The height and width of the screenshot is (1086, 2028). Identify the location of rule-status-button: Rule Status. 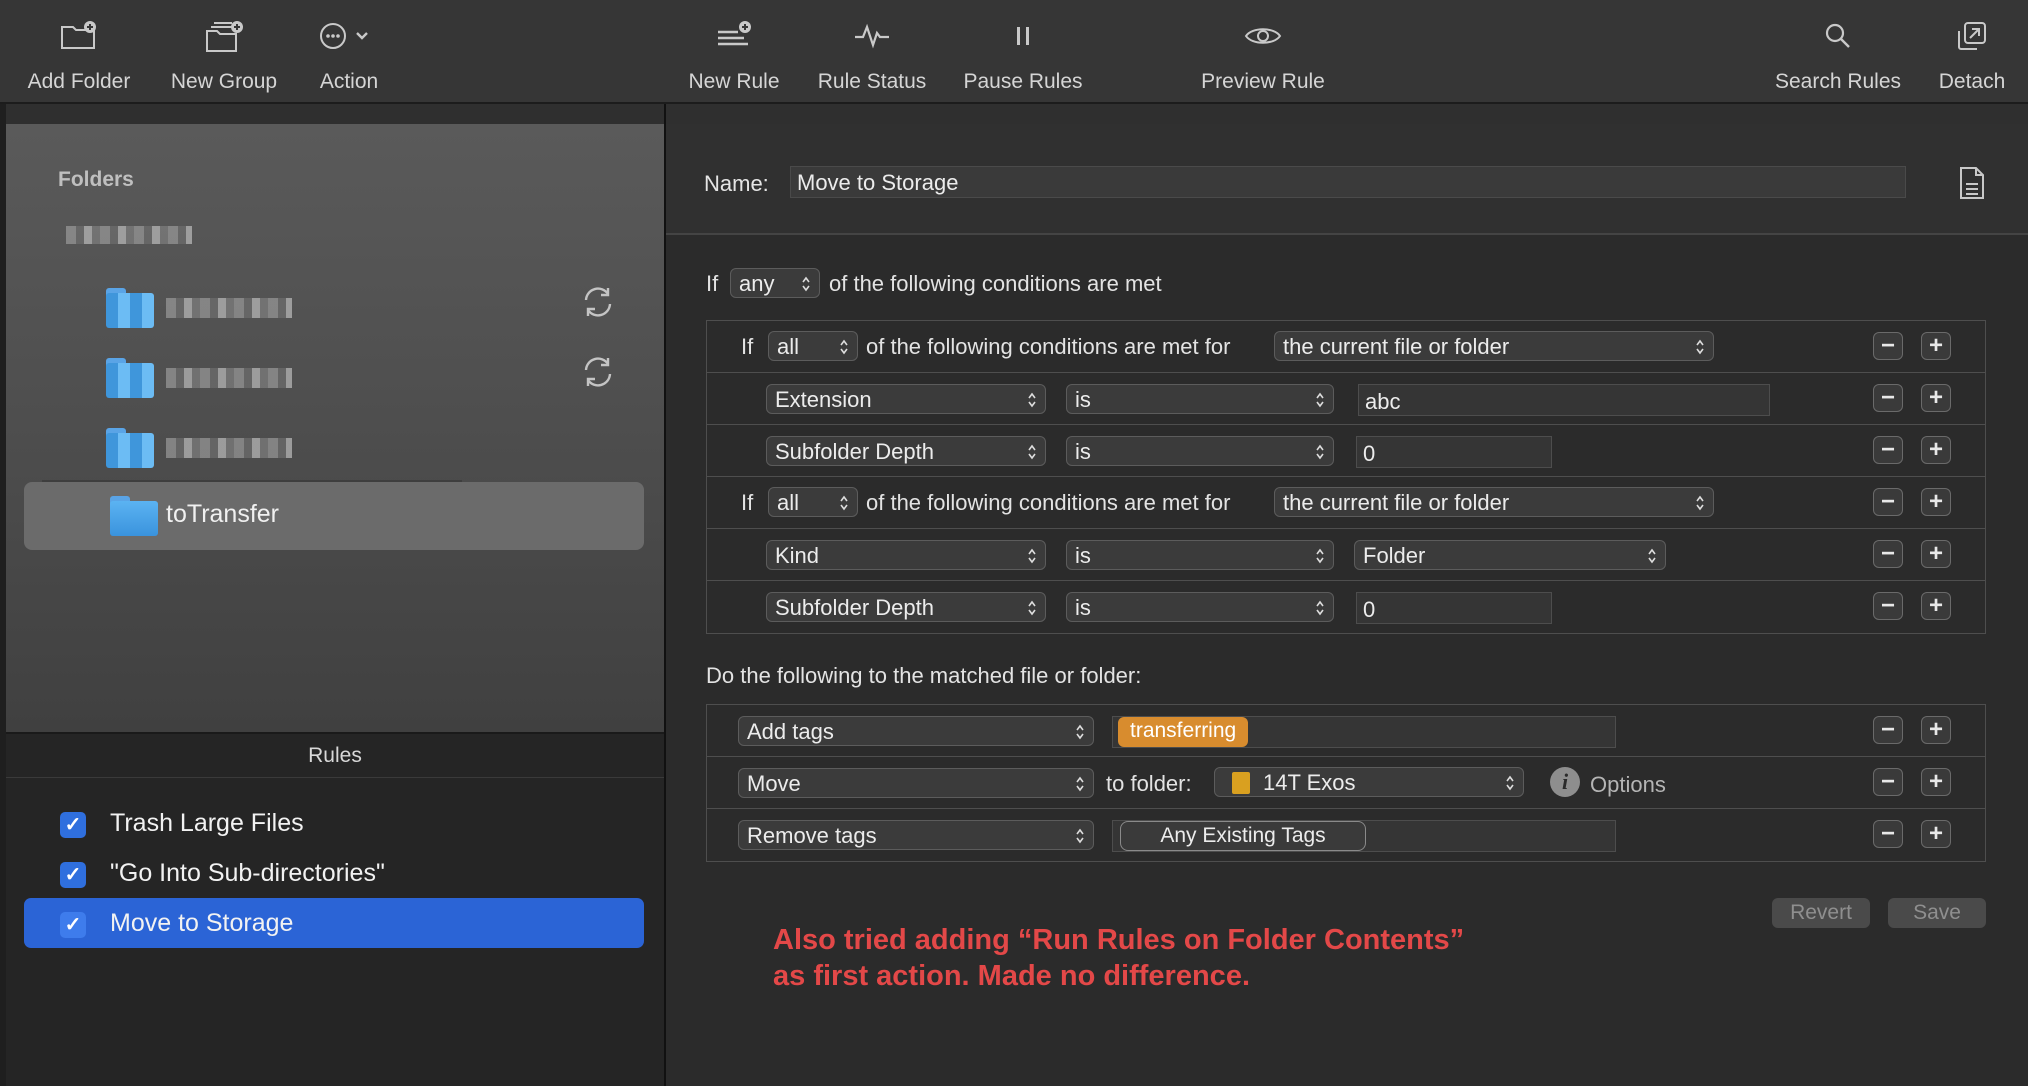
(872, 52).